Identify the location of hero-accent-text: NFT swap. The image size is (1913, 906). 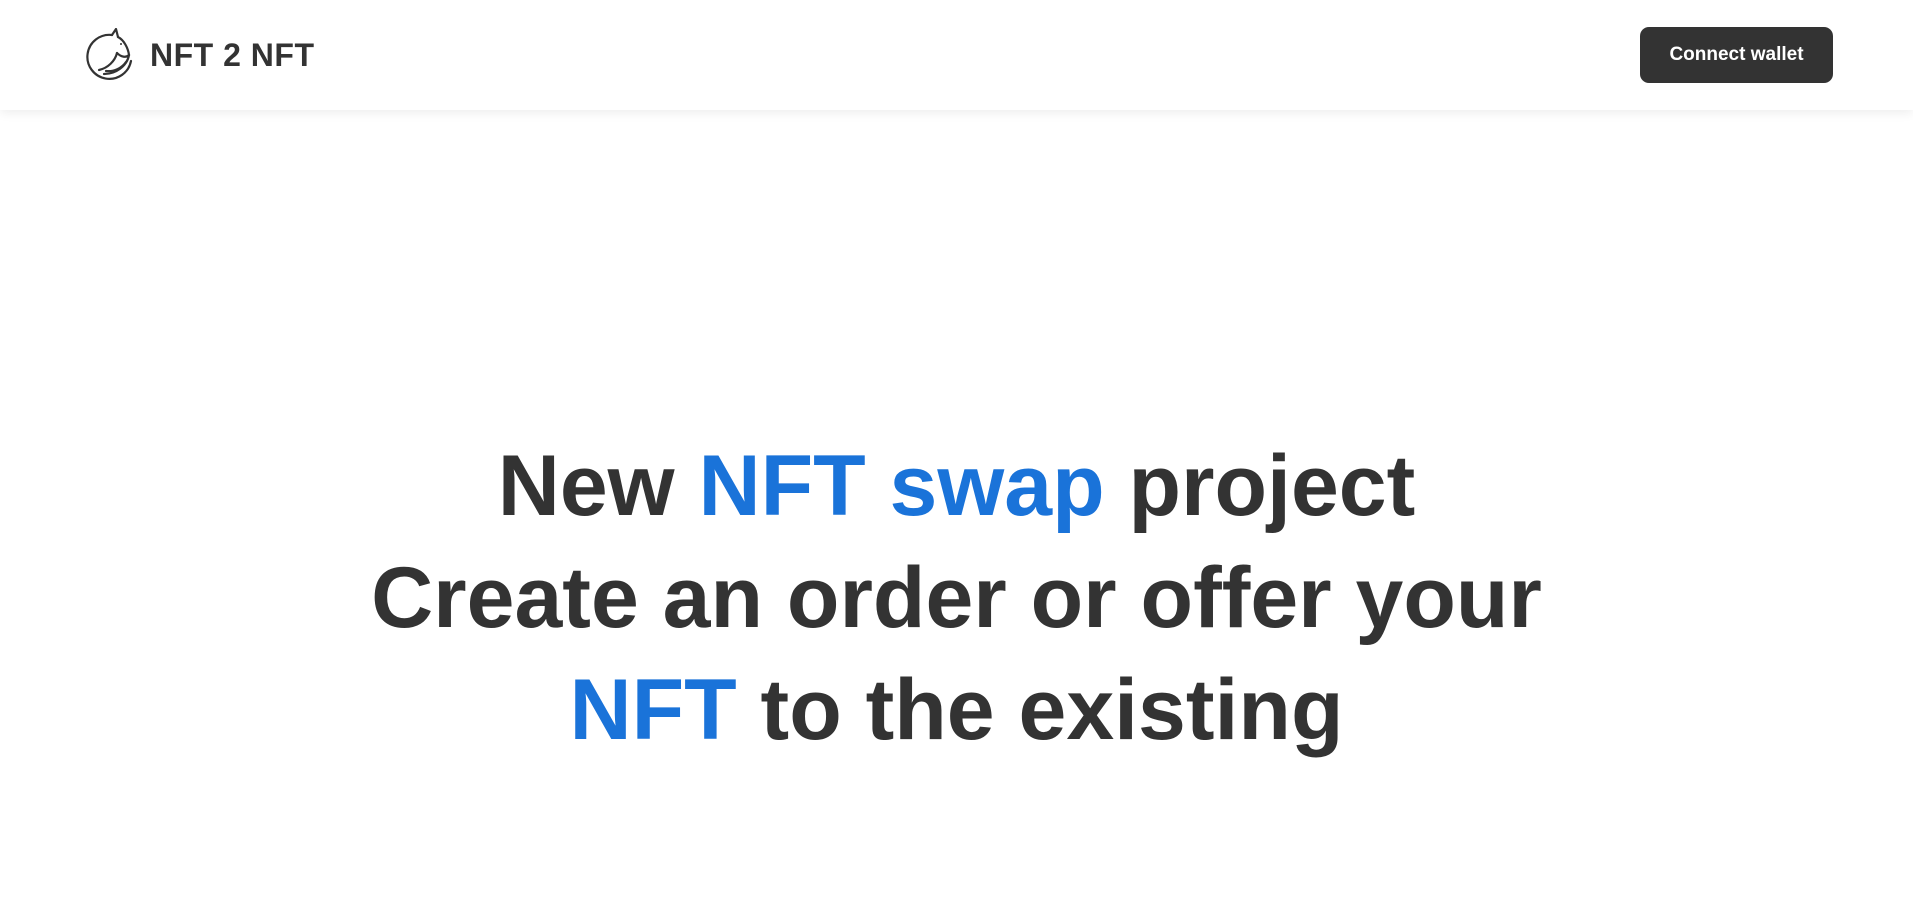
(901, 486).